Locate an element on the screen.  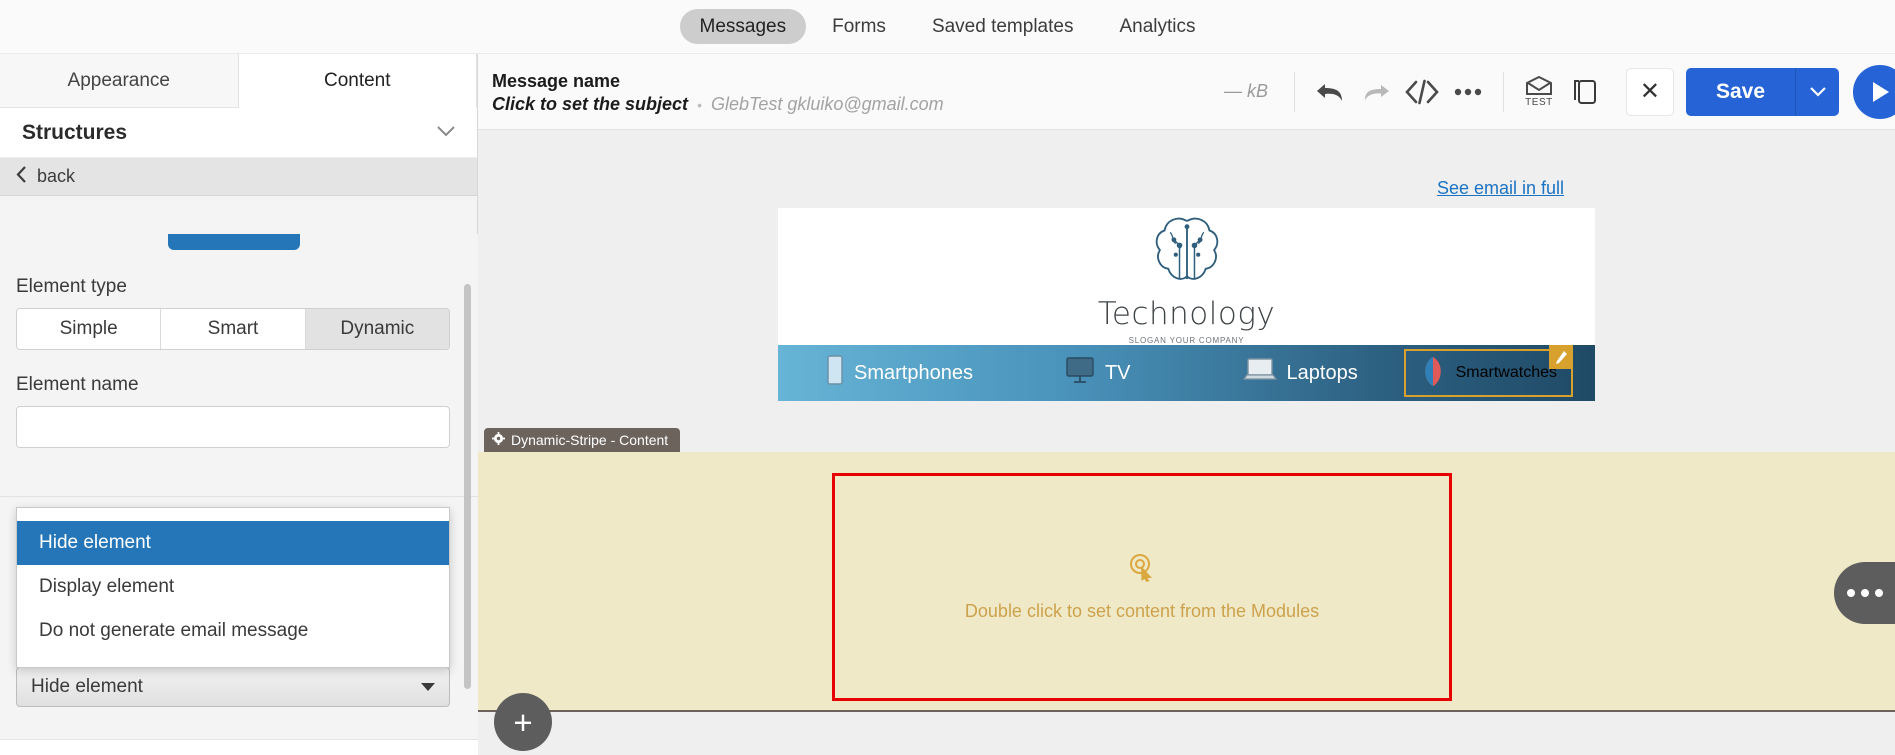
visibility-select-value: Hide element is located at coordinates (87, 686).